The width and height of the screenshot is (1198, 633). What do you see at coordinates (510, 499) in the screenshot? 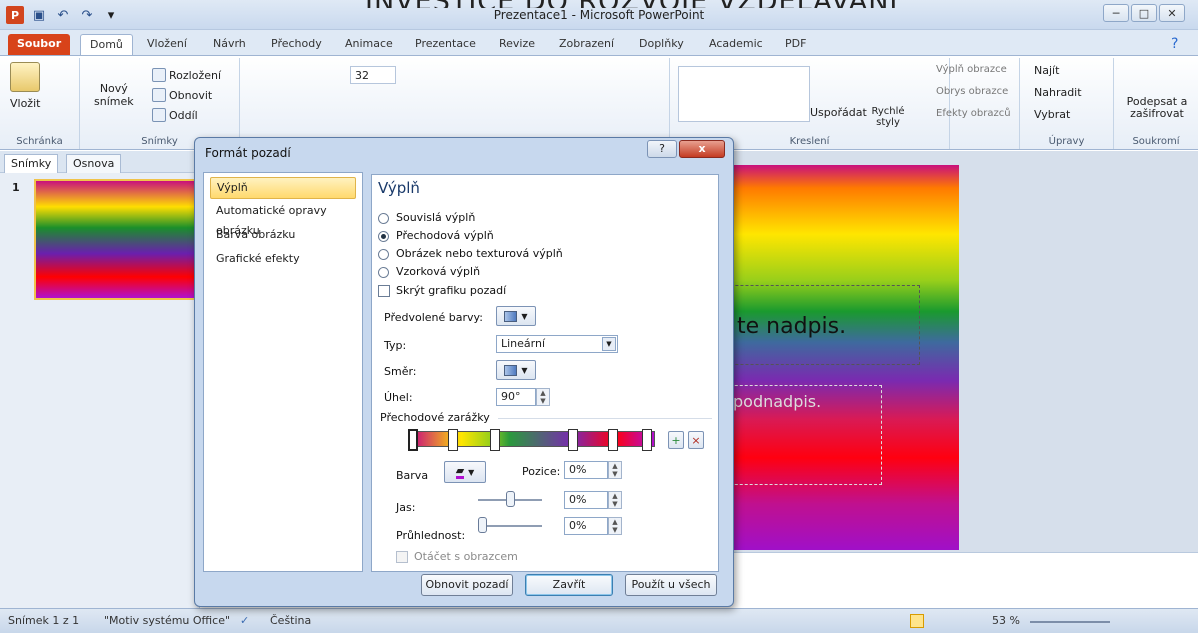
I see `brightness-slider-thumb` at bounding box center [510, 499].